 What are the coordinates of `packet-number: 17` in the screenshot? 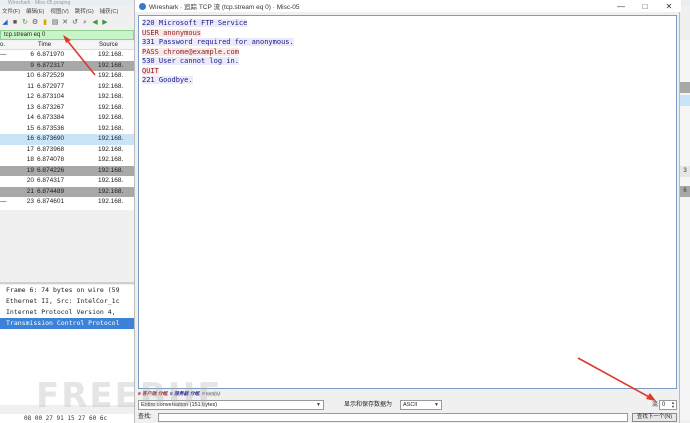 It's located at (30, 149).